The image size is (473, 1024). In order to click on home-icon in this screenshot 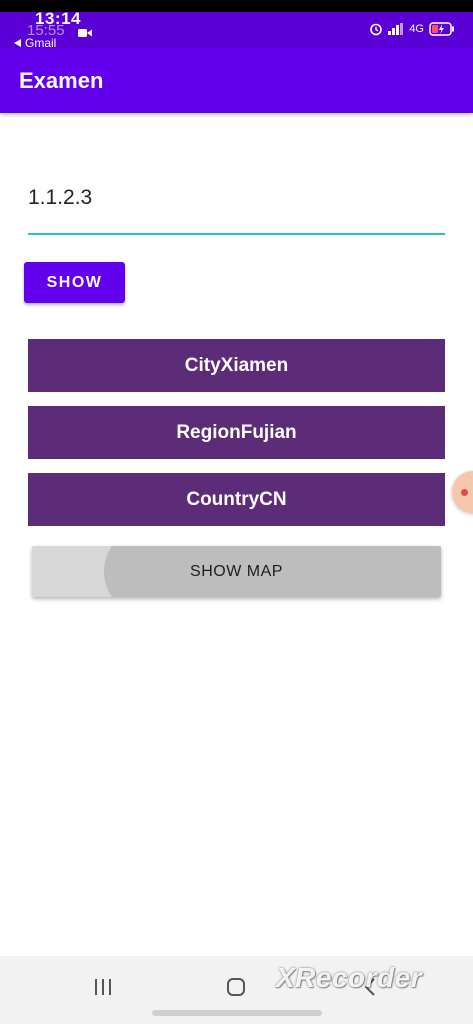, I will do `click(236, 989)`.